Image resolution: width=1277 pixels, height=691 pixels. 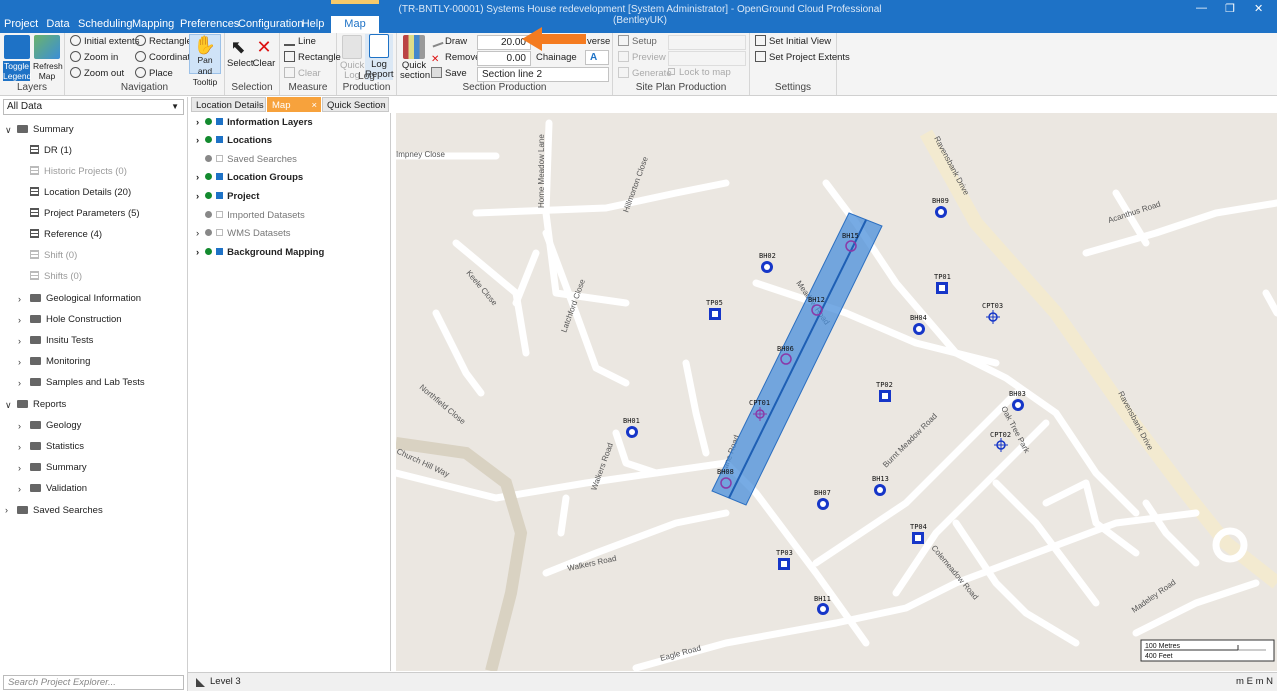 What do you see at coordinates (302, 74) in the screenshot?
I see `measure-clear-button: Clear` at bounding box center [302, 74].